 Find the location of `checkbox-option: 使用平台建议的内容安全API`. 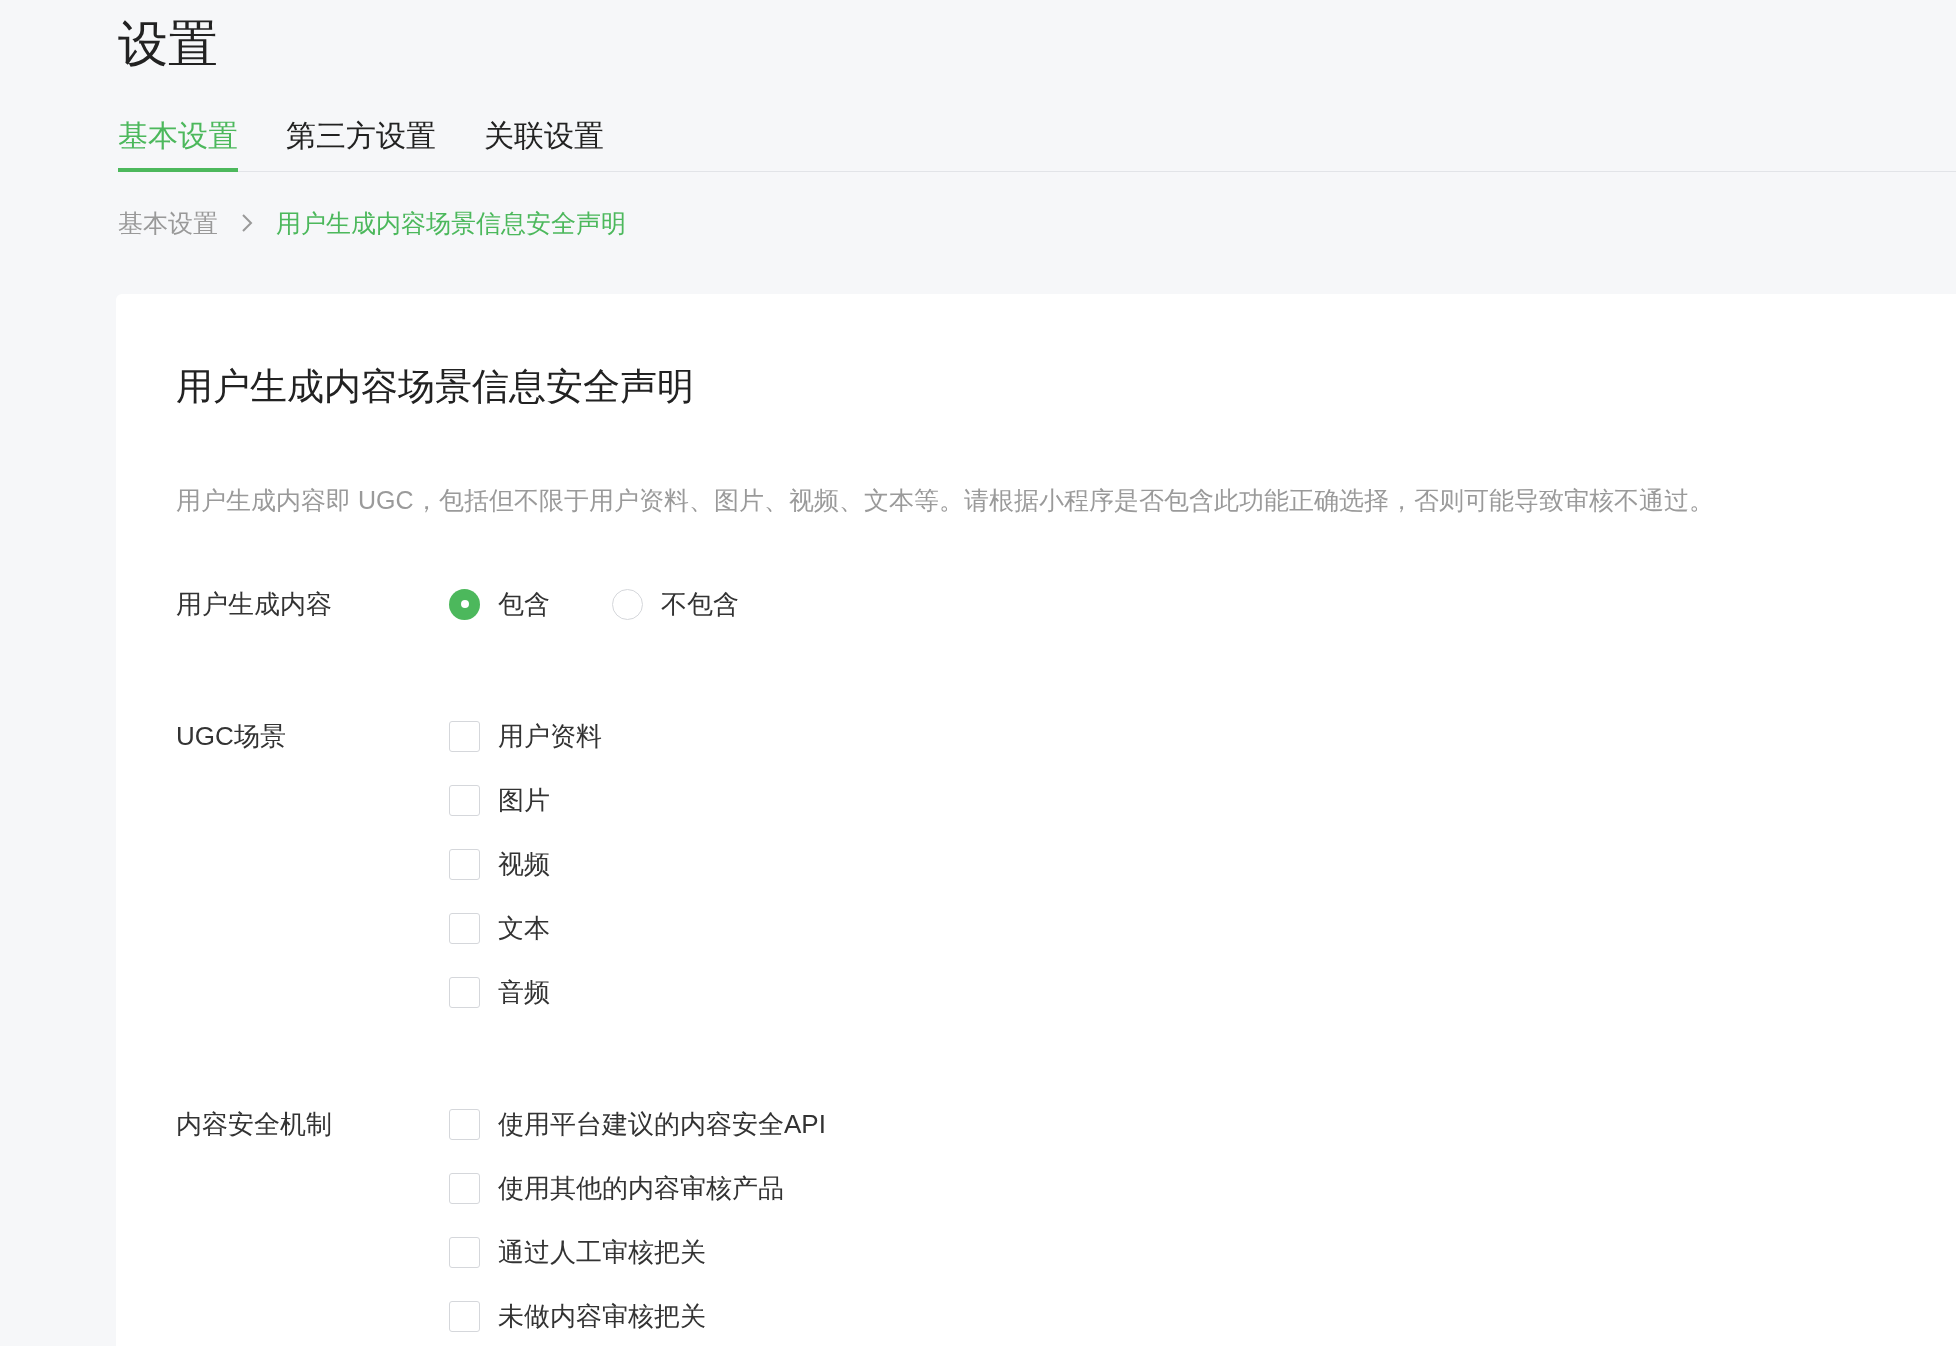

checkbox-option: 使用平台建议的内容安全API is located at coordinates (637, 1124).